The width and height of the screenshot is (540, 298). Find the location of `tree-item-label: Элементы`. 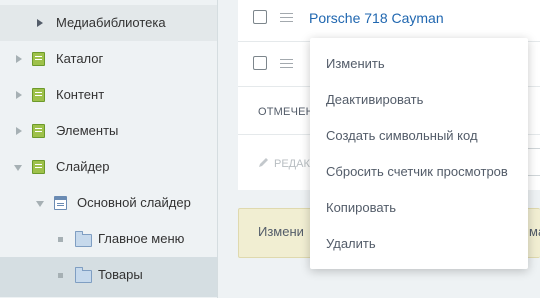

tree-item-label: Элементы is located at coordinates (87, 130).